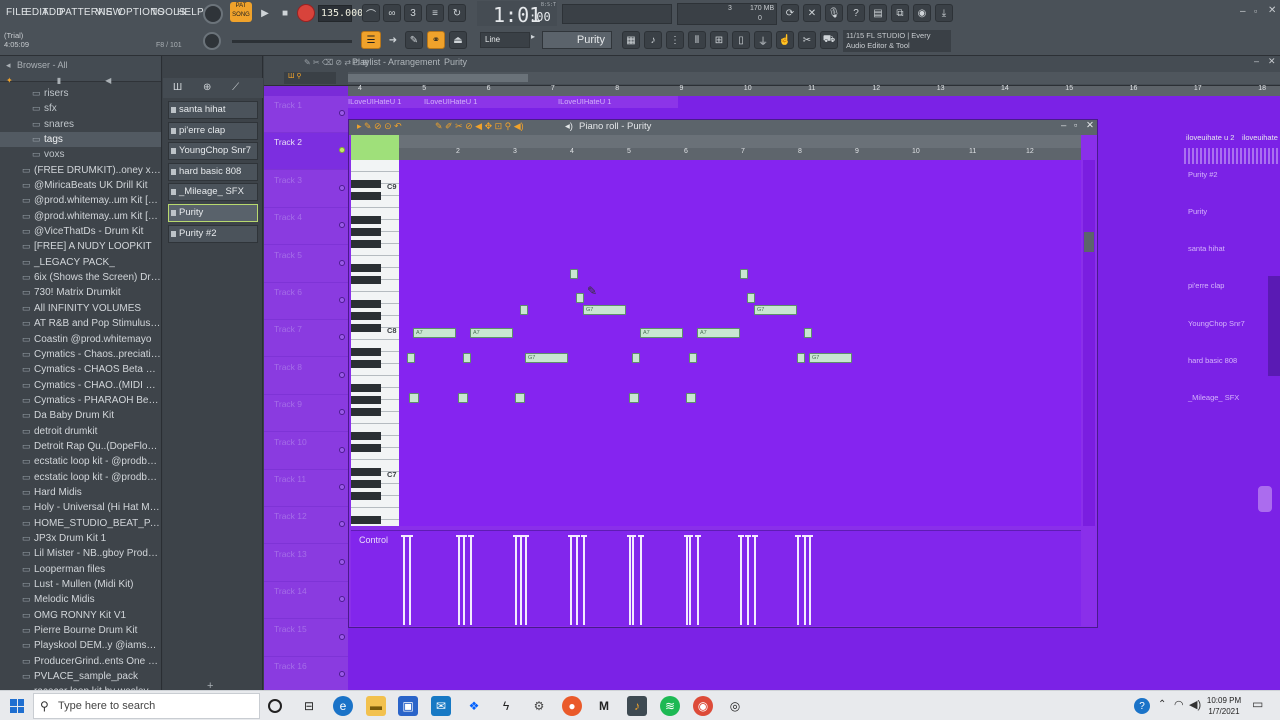  Describe the element at coordinates (1197, 211) in the screenshot. I see `playlist-clip-label: Purity` at that location.